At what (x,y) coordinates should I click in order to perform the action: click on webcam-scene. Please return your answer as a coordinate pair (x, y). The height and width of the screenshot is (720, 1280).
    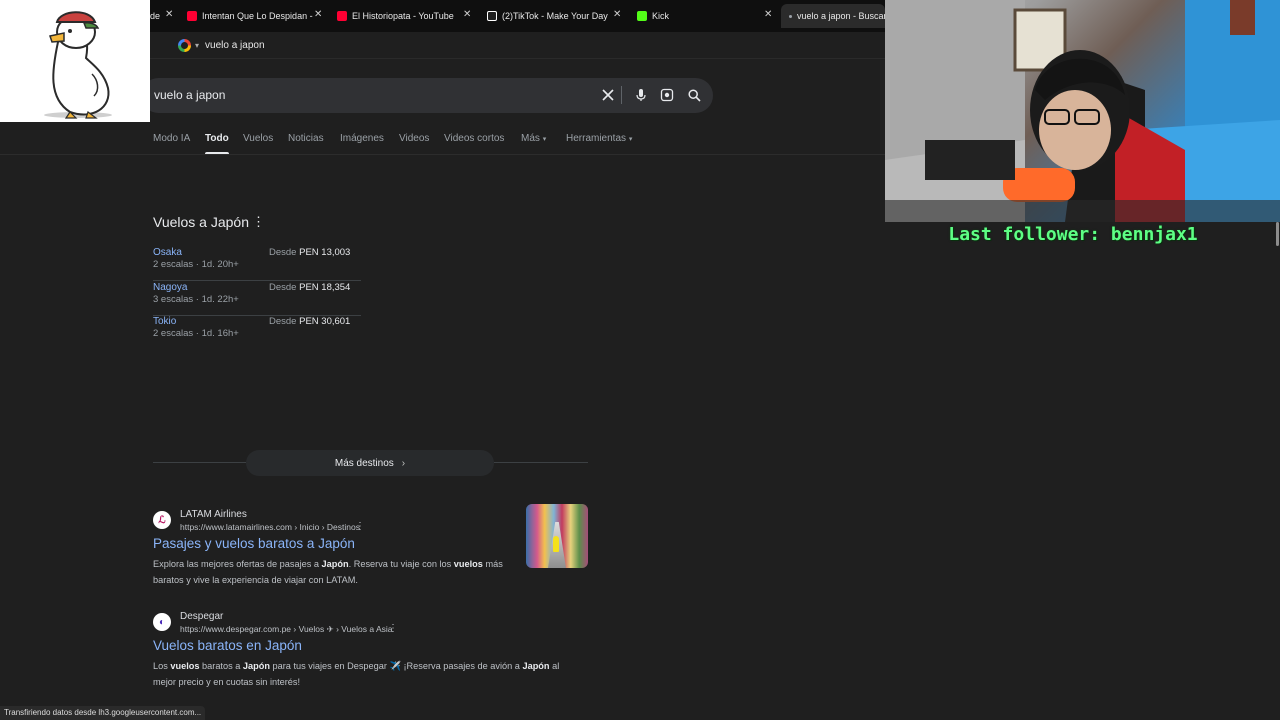
    Looking at the image, I should click on (1082, 111).